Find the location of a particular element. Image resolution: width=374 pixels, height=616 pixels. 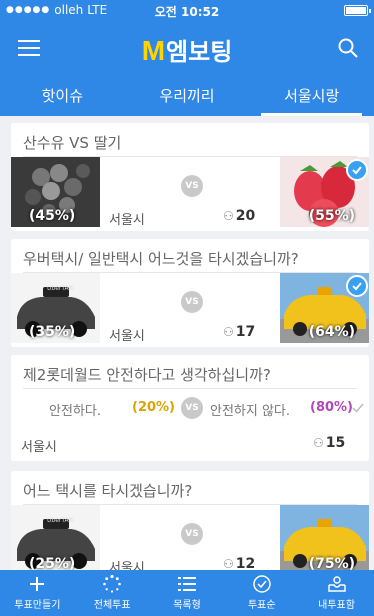

poll-question: 제2롯데월드 안전하다고 생각하십니까? is located at coordinates (147, 375).